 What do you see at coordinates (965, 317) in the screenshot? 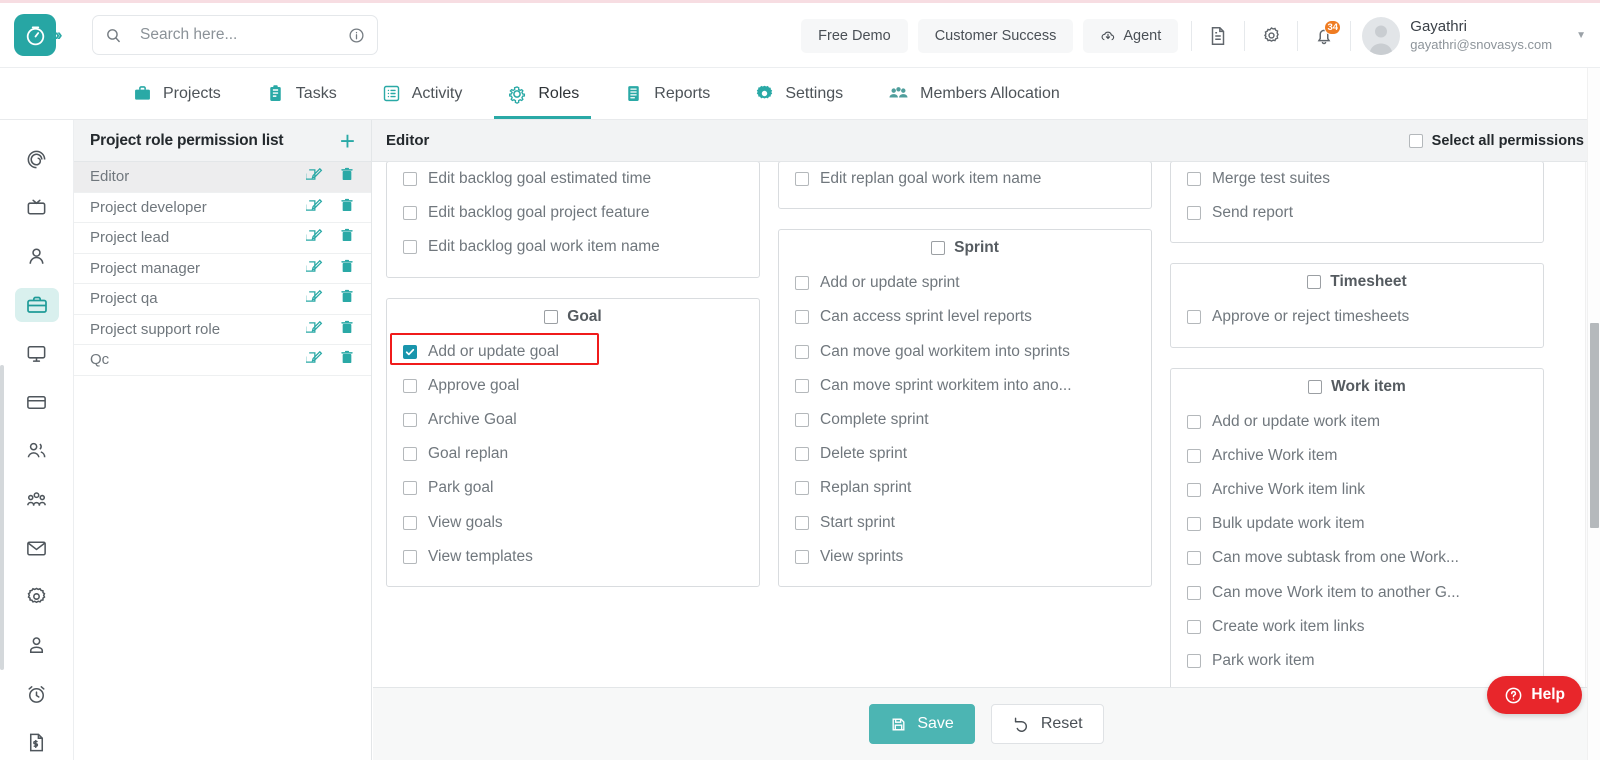
I see `permission-option: Can access sprint level reports` at bounding box center [965, 317].